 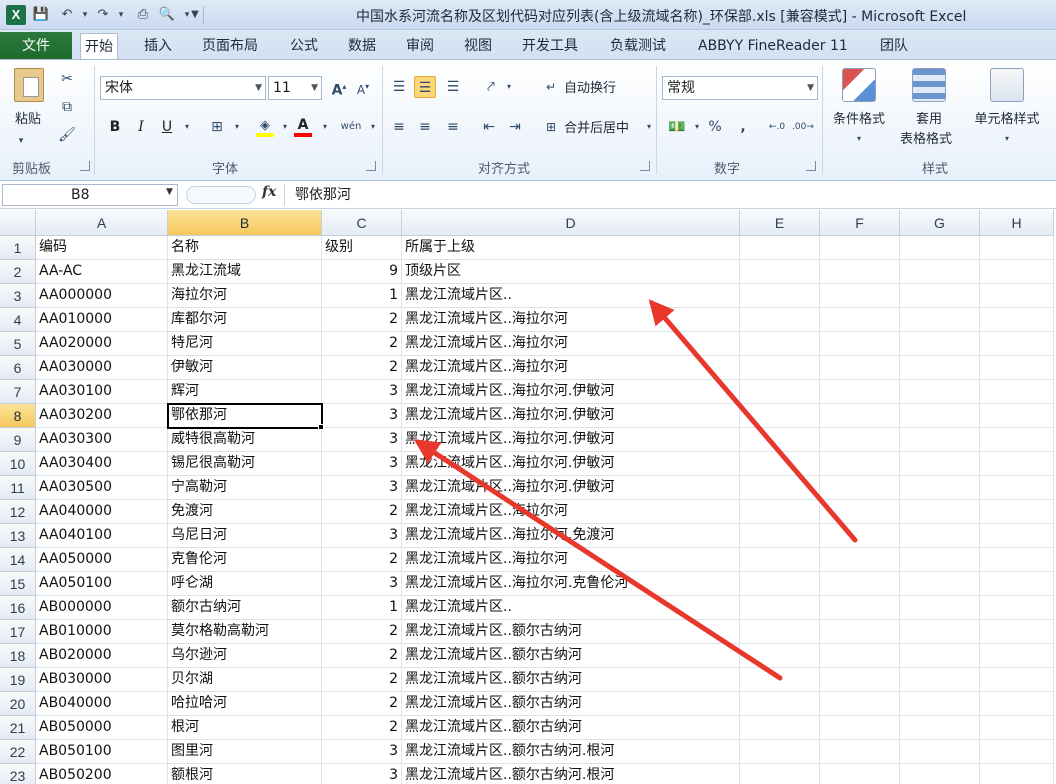 I want to click on excel-app-icon: X, so click(x=16, y=15).